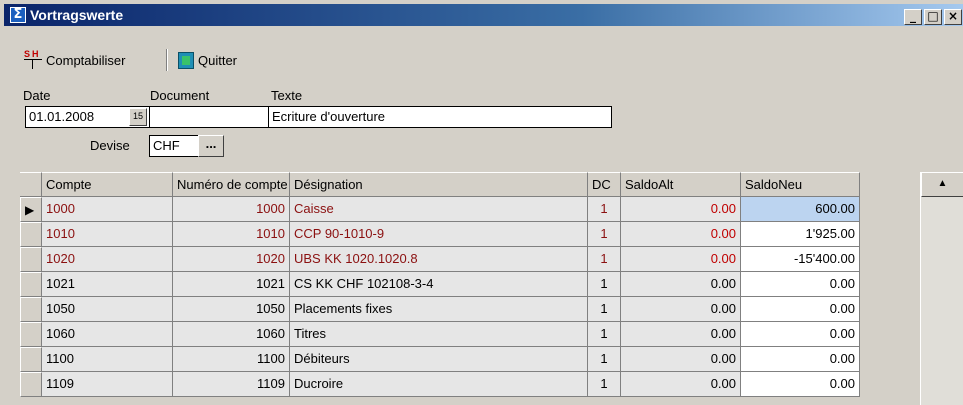 The image size is (963, 405). Describe the element at coordinates (110, 145) in the screenshot. I see `devise-label: Devise` at that location.